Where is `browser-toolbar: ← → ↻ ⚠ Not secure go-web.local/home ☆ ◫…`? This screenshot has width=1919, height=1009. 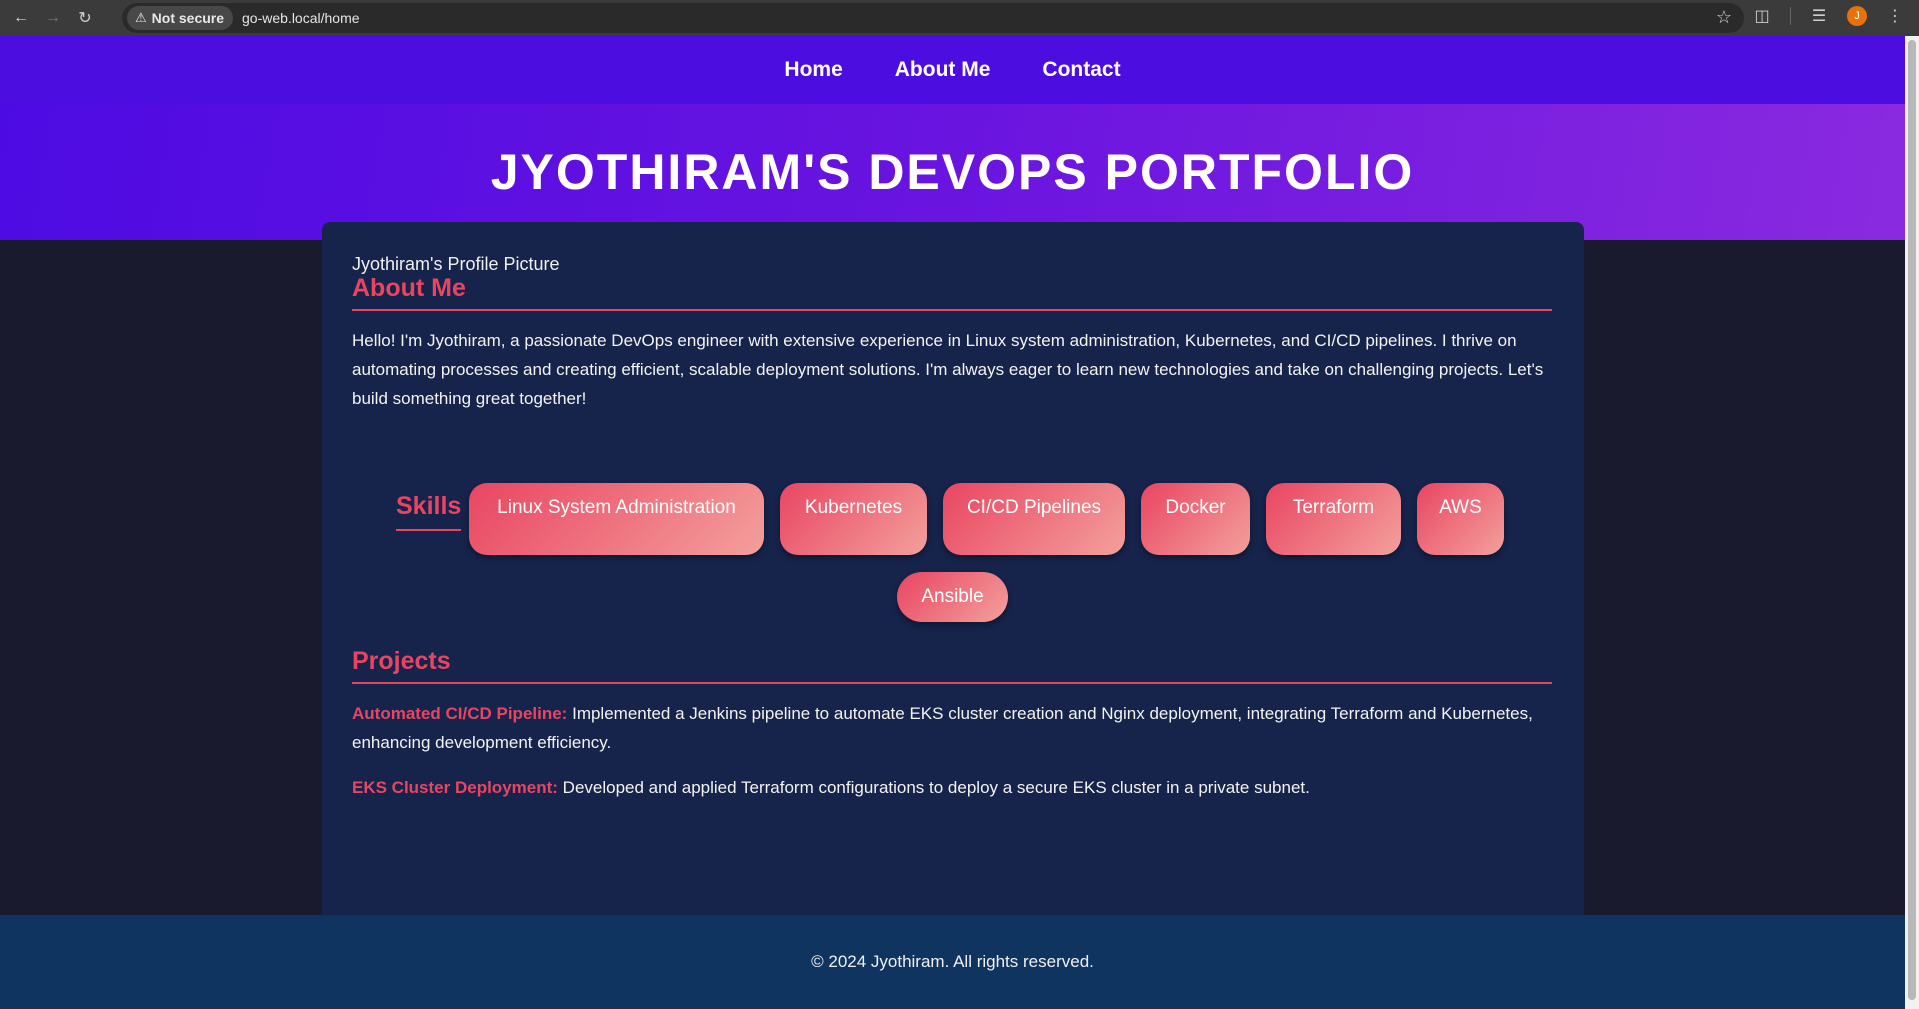
browser-toolbar: ← → ↻ ⚠ Not secure go-web.local/home ☆ ◫… is located at coordinates (959, 18).